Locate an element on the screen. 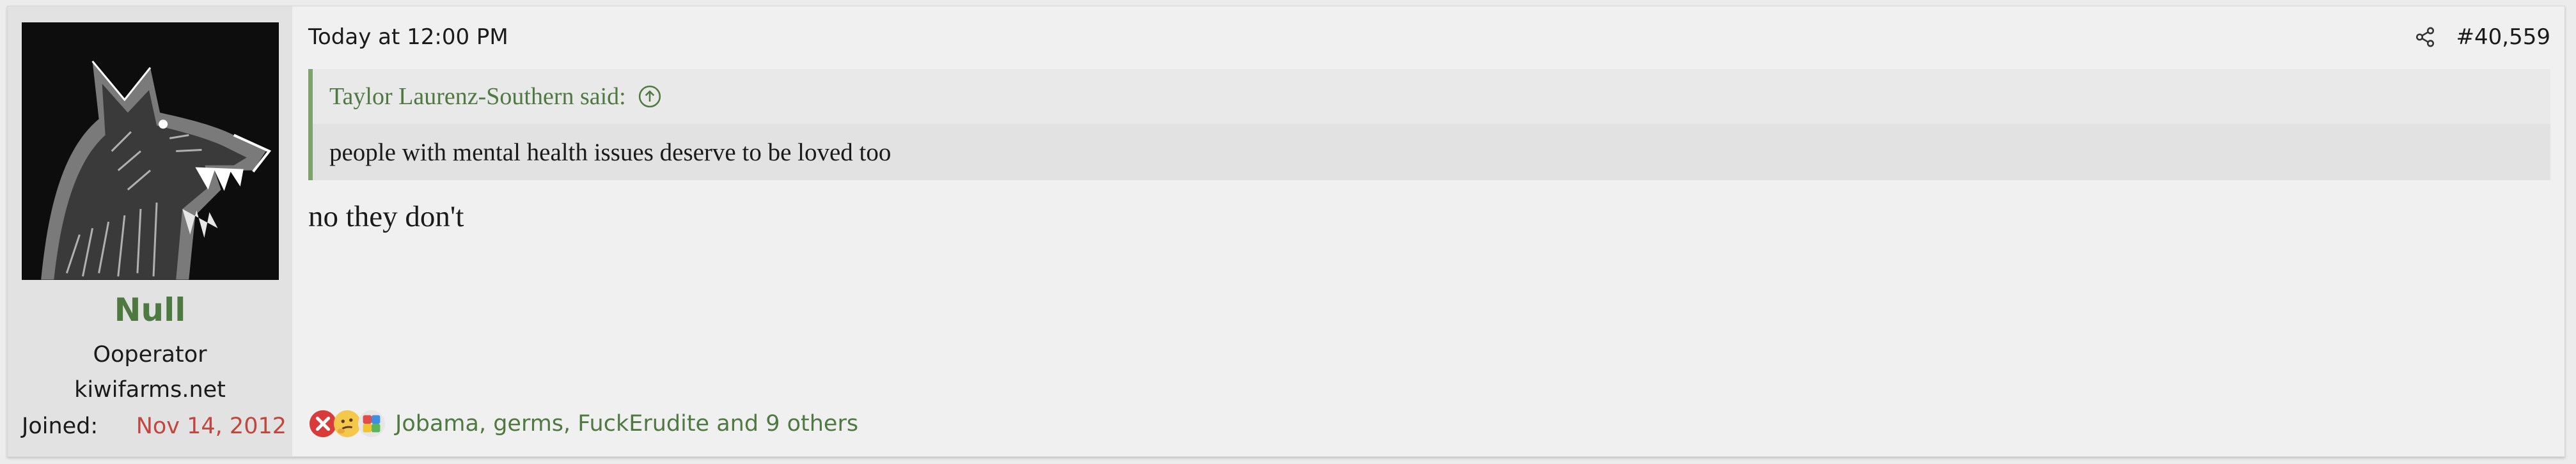 This screenshot has width=2576, height=464. quote-header: Taylor Laurenz-Southern said: is located at coordinates (1431, 97).